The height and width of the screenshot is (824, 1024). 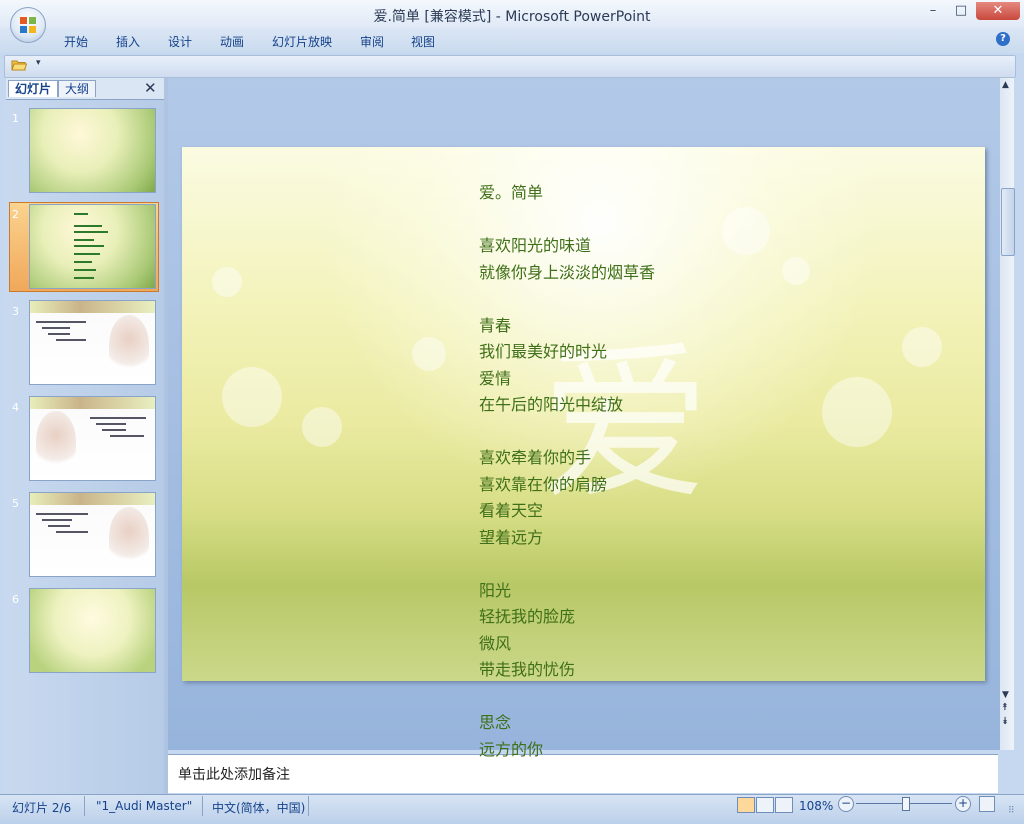 I want to click on status-slide-count: 幻灯片 2/6, so click(x=42, y=808).